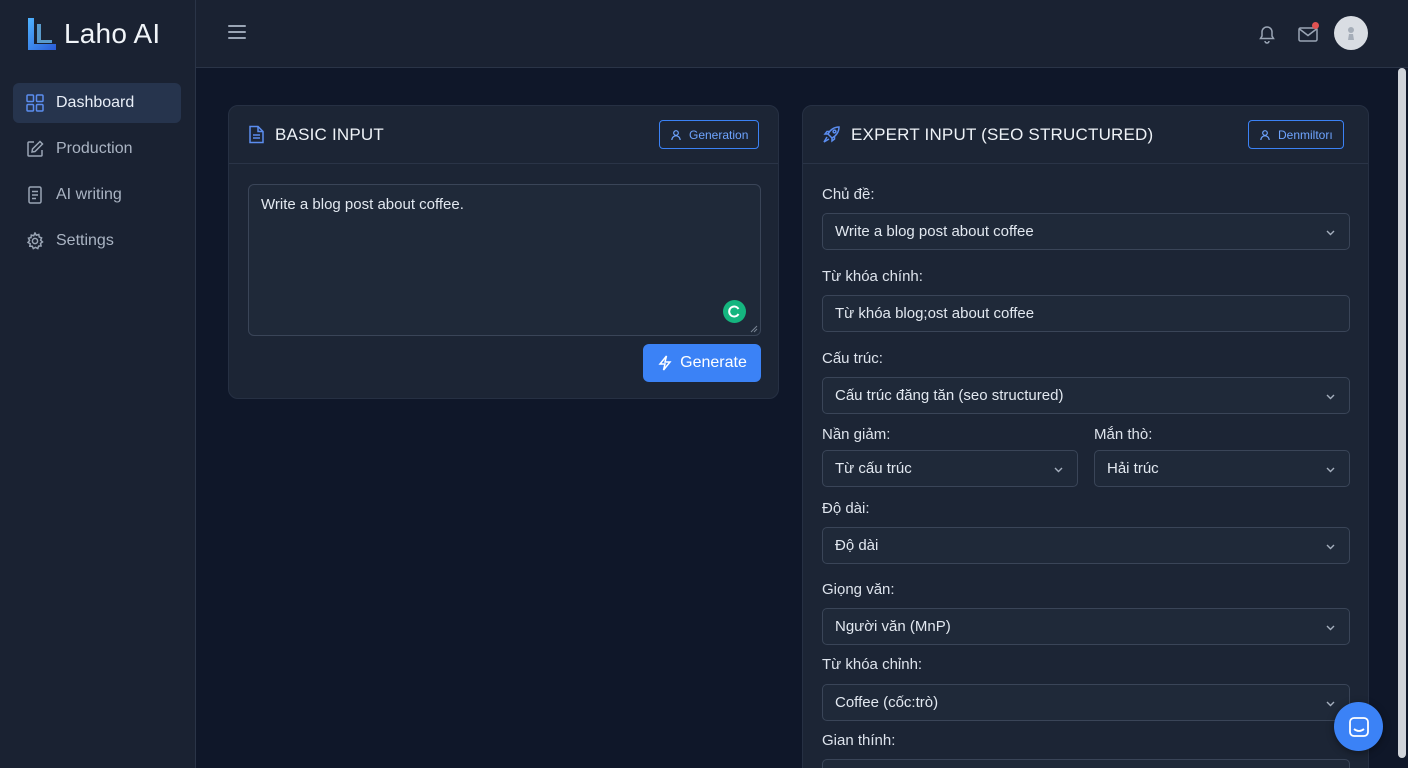 This screenshot has width=1408, height=768. Describe the element at coordinates (719, 134) in the screenshot. I see `badge-label: Generation` at that location.